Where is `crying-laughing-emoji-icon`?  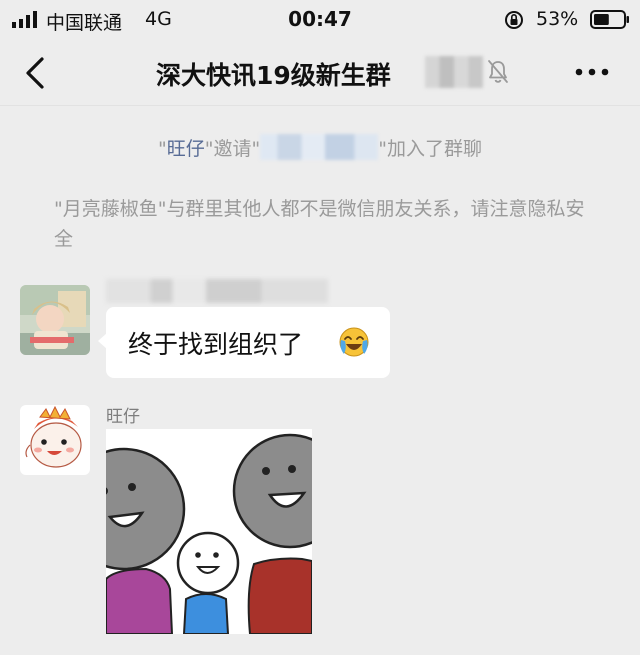
crying-laughing-emoji-icon is located at coordinates (354, 342).